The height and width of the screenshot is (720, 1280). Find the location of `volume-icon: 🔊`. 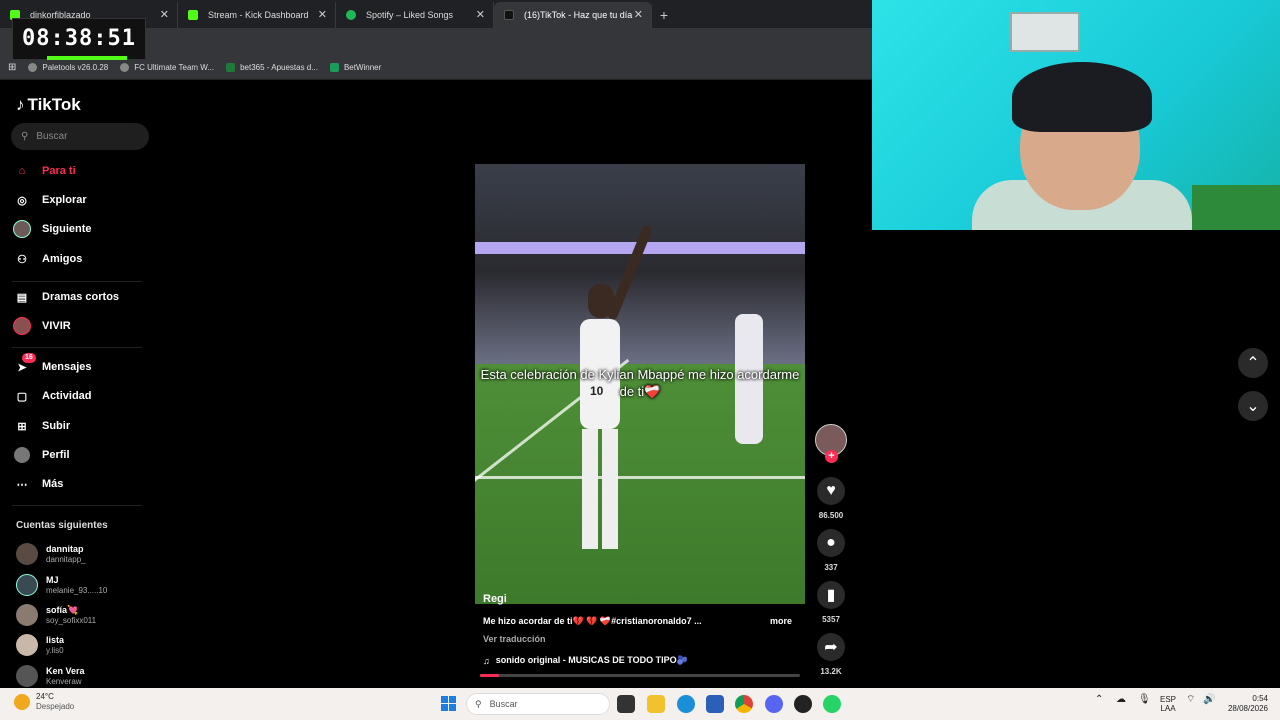

volume-icon: 🔊 is located at coordinates (1209, 700).